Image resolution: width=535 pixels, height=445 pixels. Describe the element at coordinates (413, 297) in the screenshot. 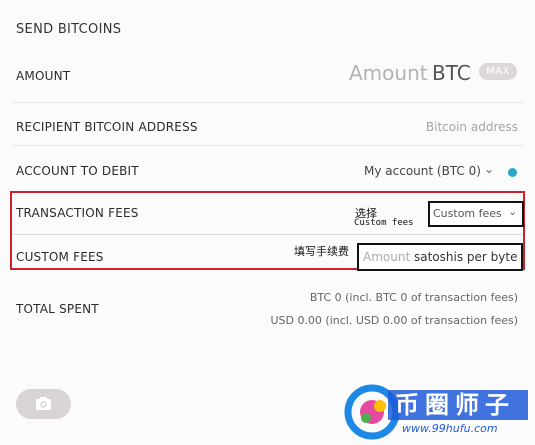

I see `total-btc: BTC 0 (incl. BTC 0 of transaction fees)` at that location.